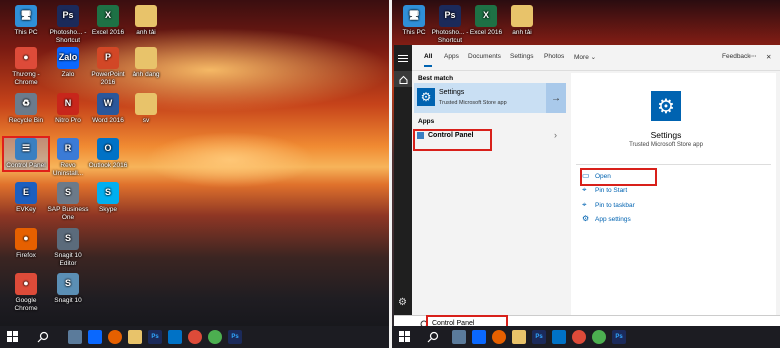  I want to click on tab-apps: Apps, so click(451, 56).